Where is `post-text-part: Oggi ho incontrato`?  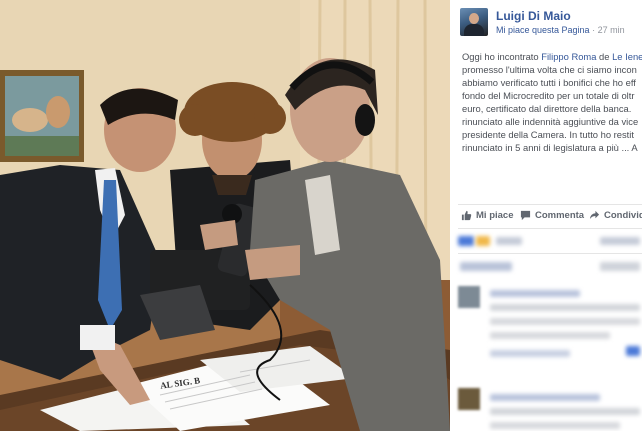 post-text-part: Oggi ho incontrato is located at coordinates (502, 56).